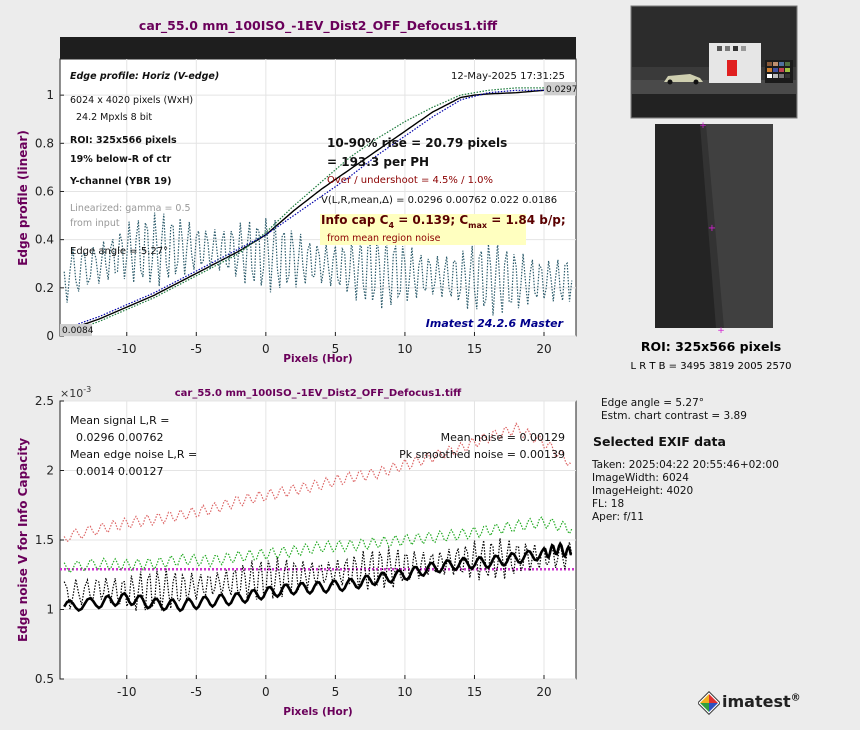  What do you see at coordinates (674, 416) in the screenshot?
I see `contrast-text: Estm. chart contrast = 3.89` at bounding box center [674, 416].